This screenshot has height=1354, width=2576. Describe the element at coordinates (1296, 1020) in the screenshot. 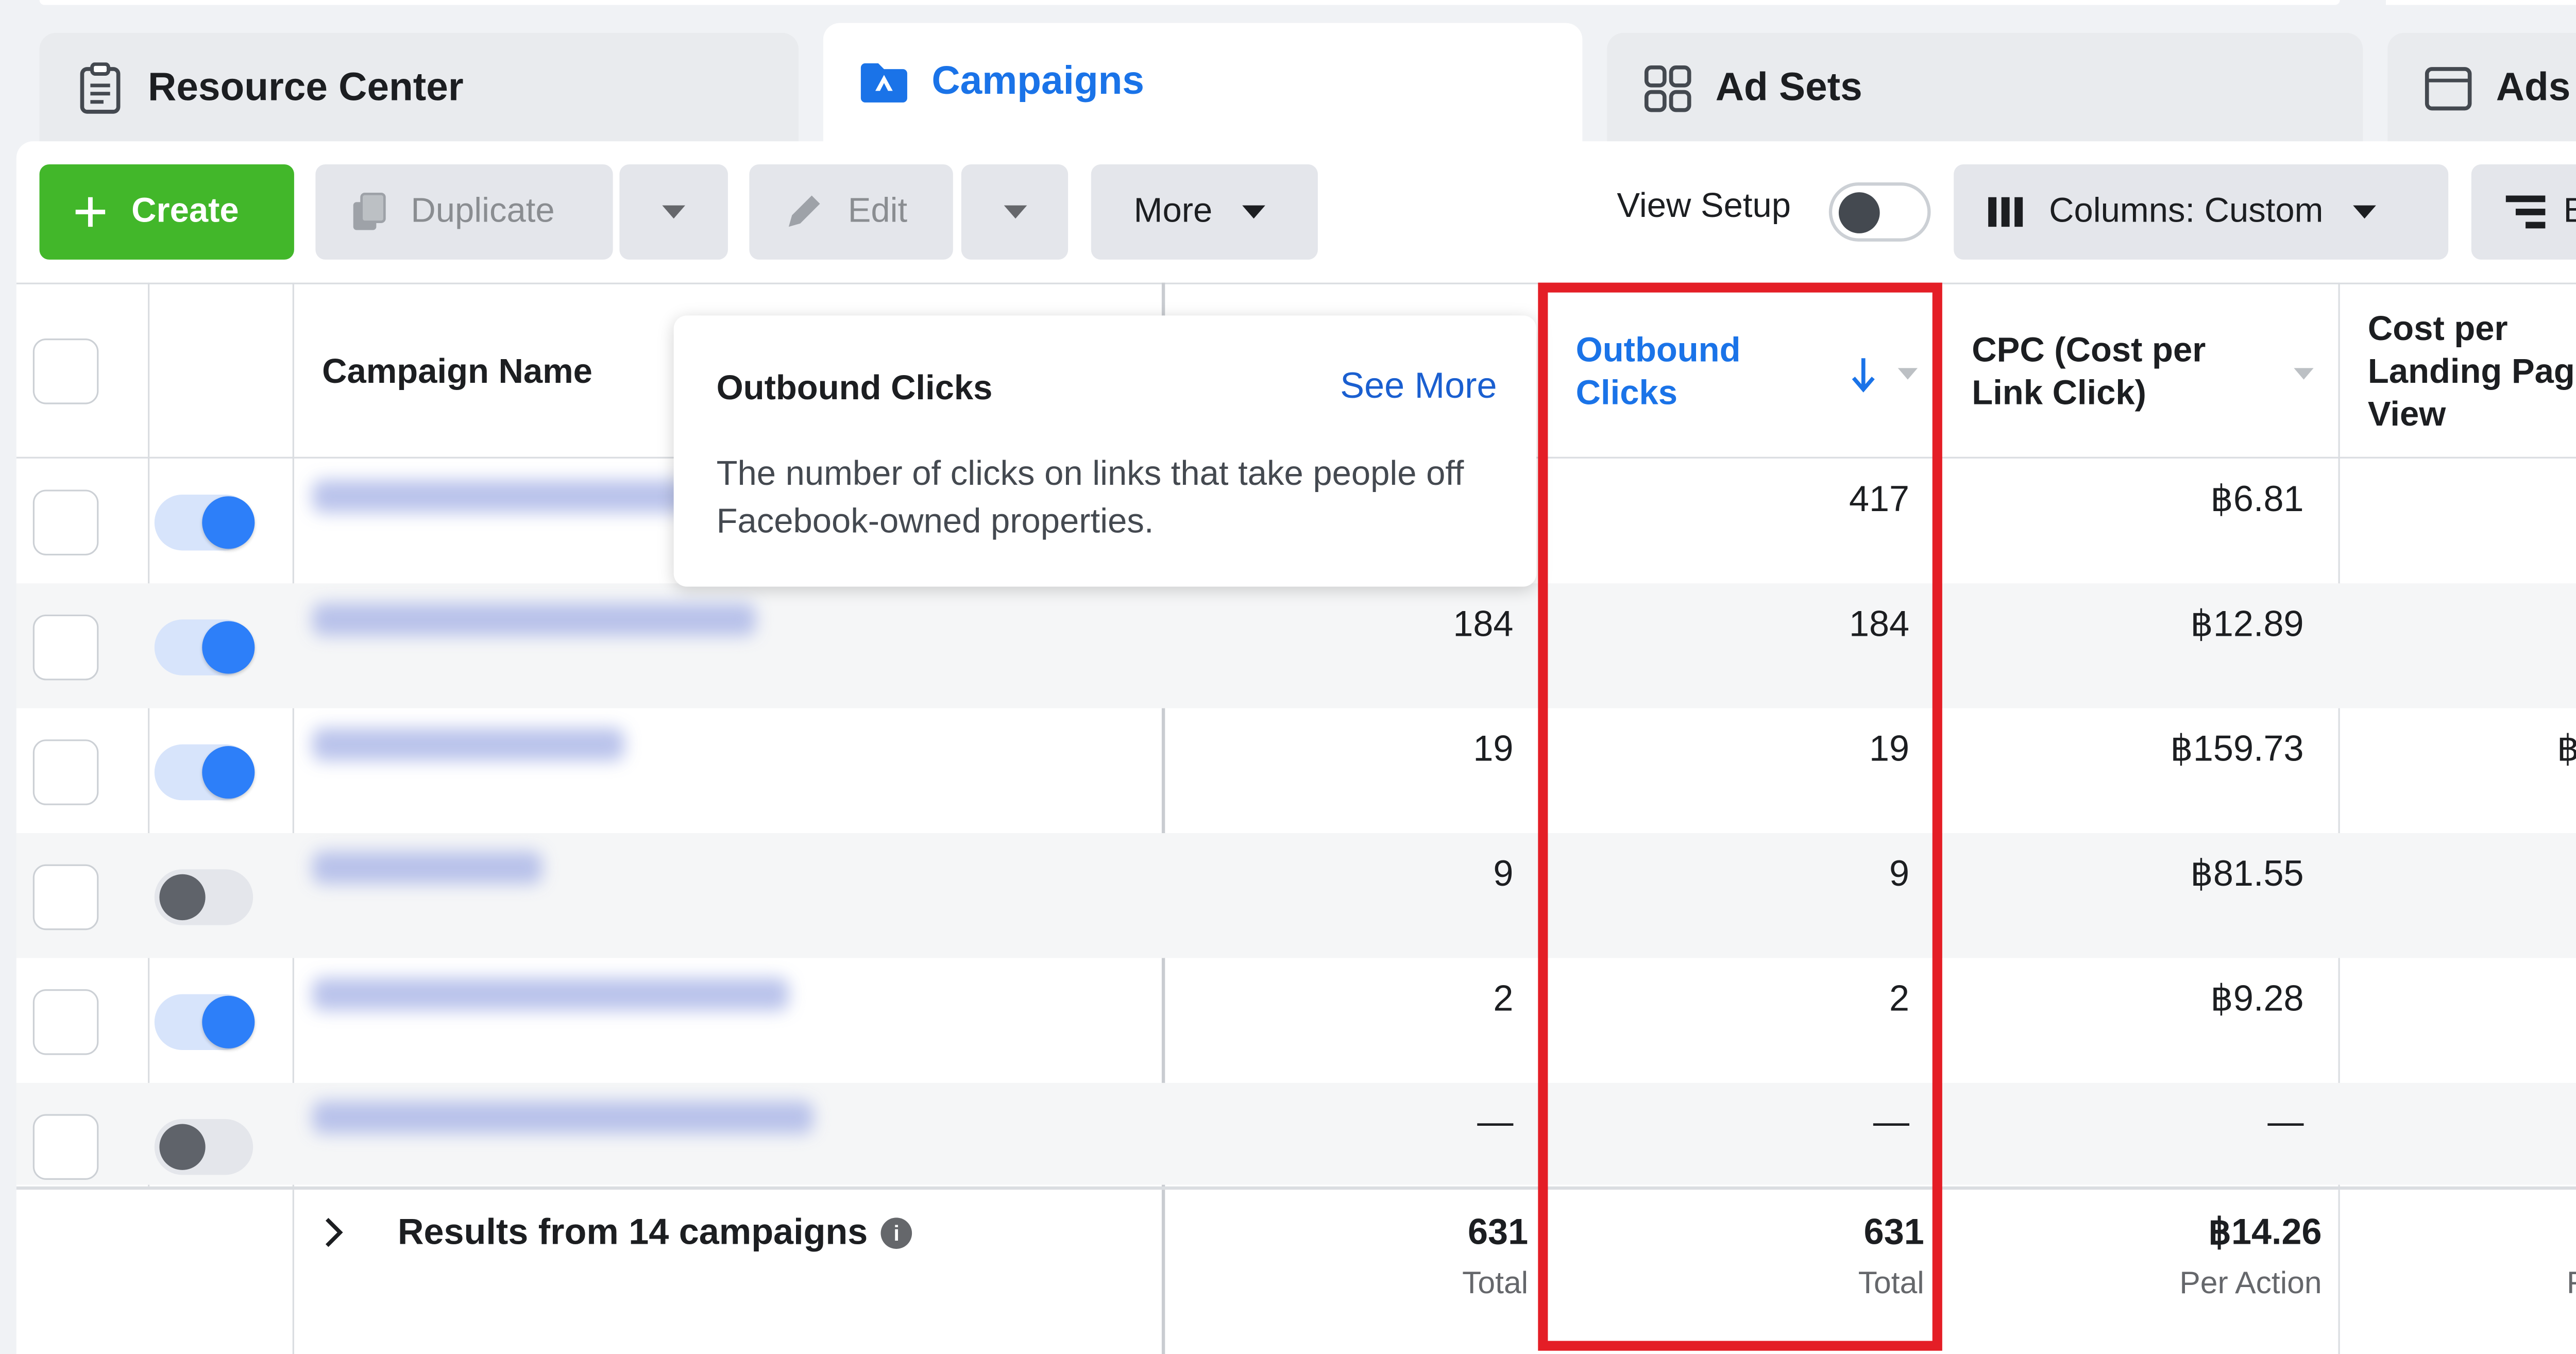

I see `table-row` at that location.